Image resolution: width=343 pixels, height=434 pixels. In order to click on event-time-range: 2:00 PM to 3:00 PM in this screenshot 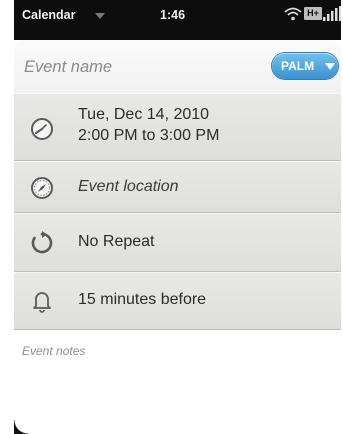, I will do `click(149, 135)`.